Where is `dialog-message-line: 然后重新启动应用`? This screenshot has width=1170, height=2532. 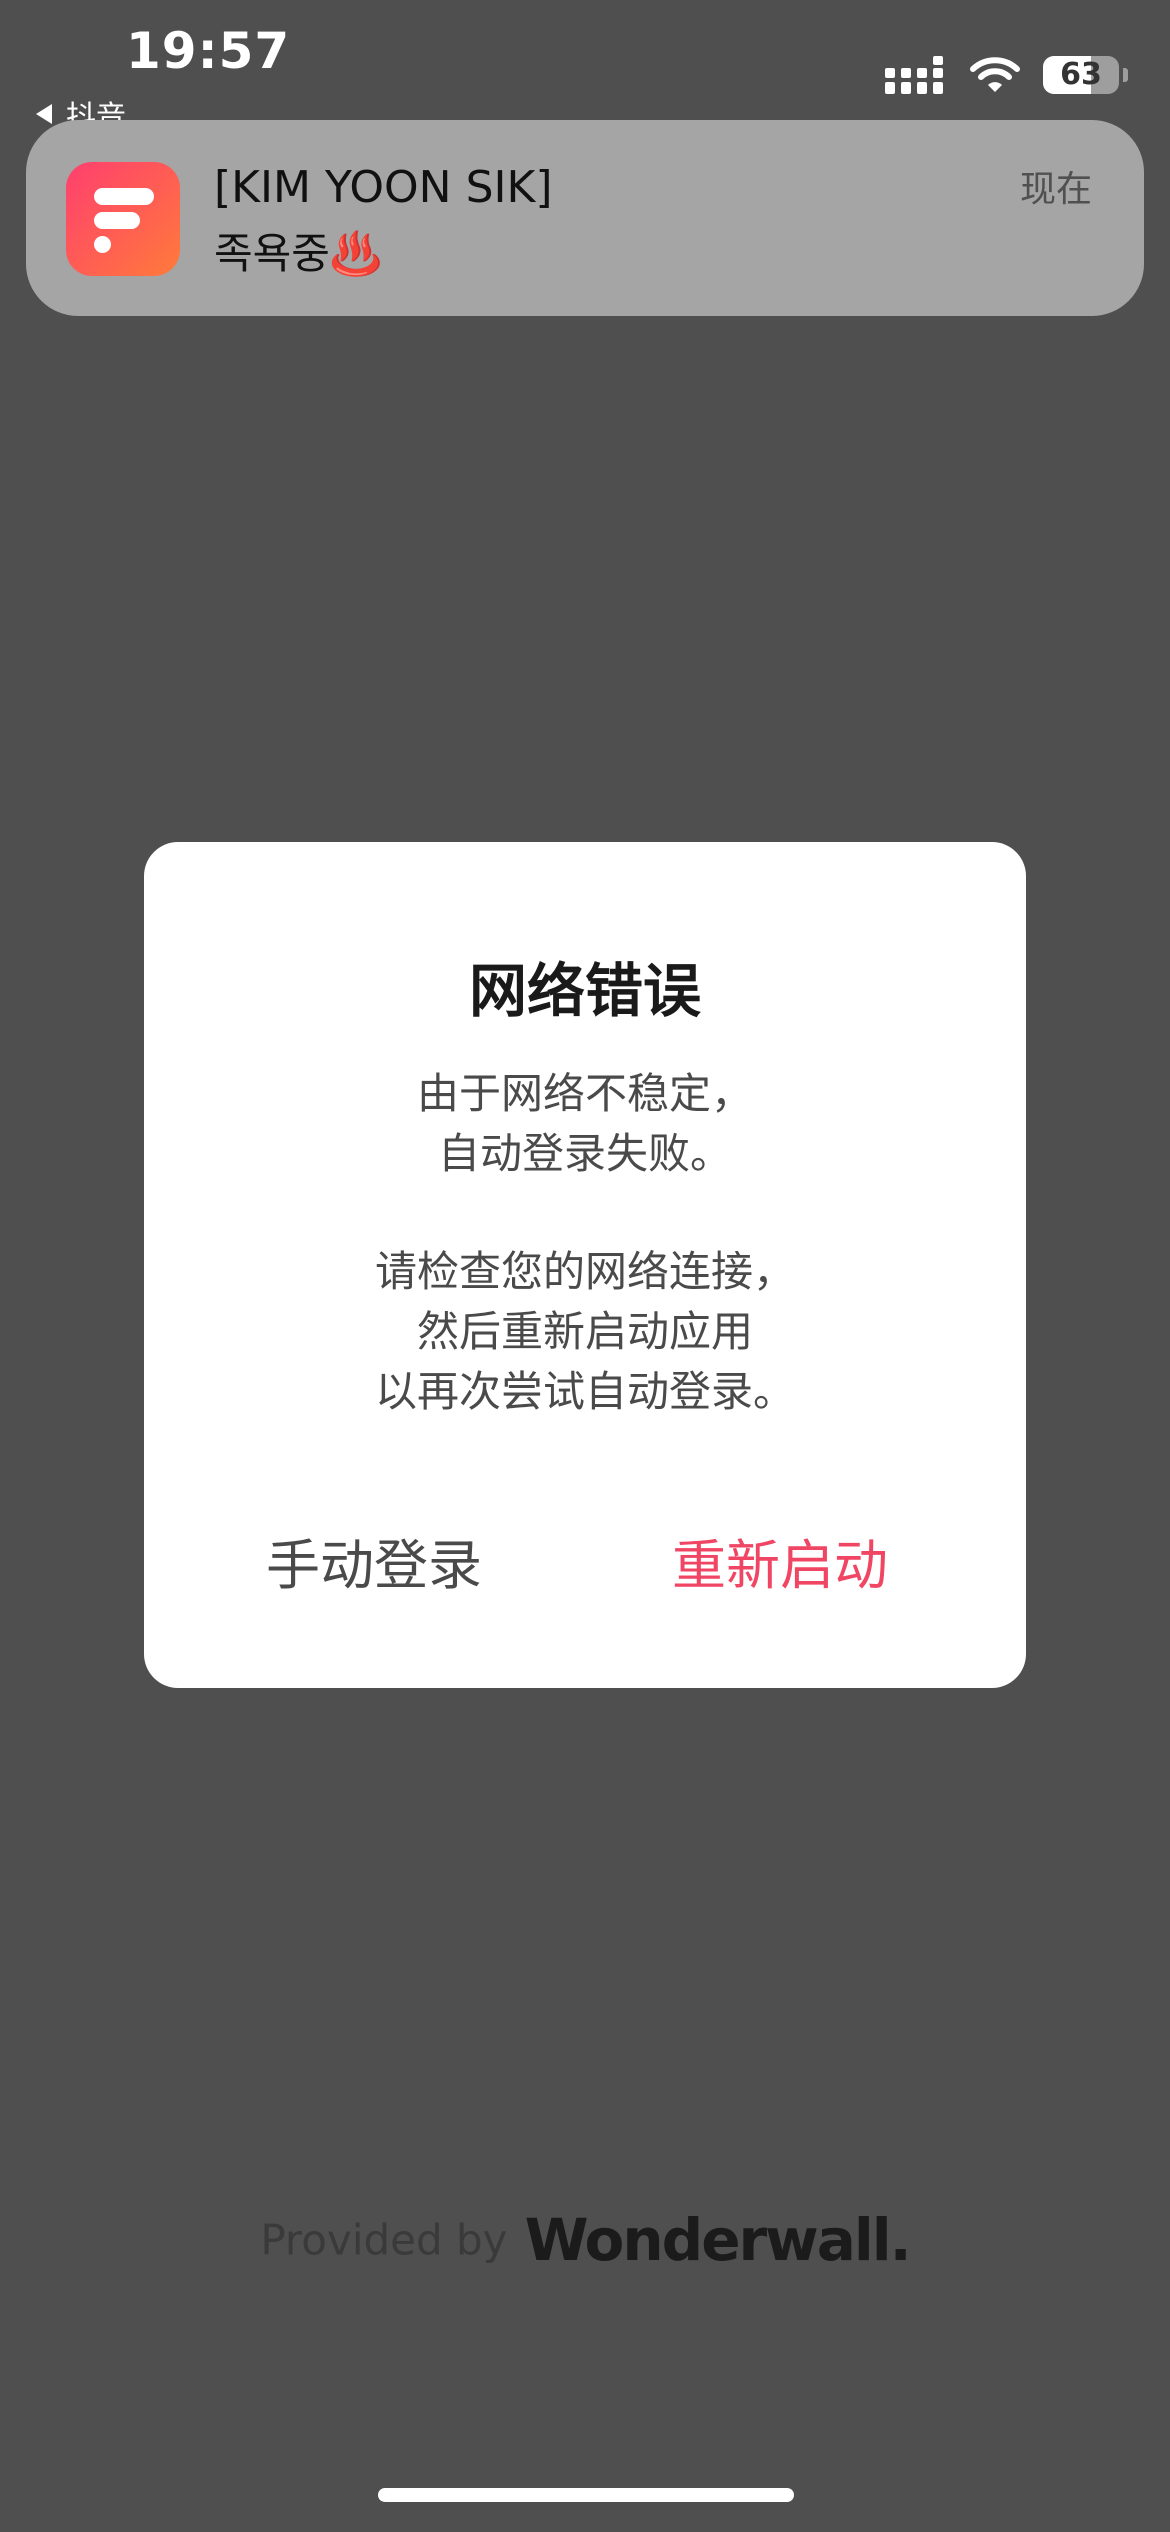
dialog-message-line: 然后重新启动应用 is located at coordinates (584, 1331).